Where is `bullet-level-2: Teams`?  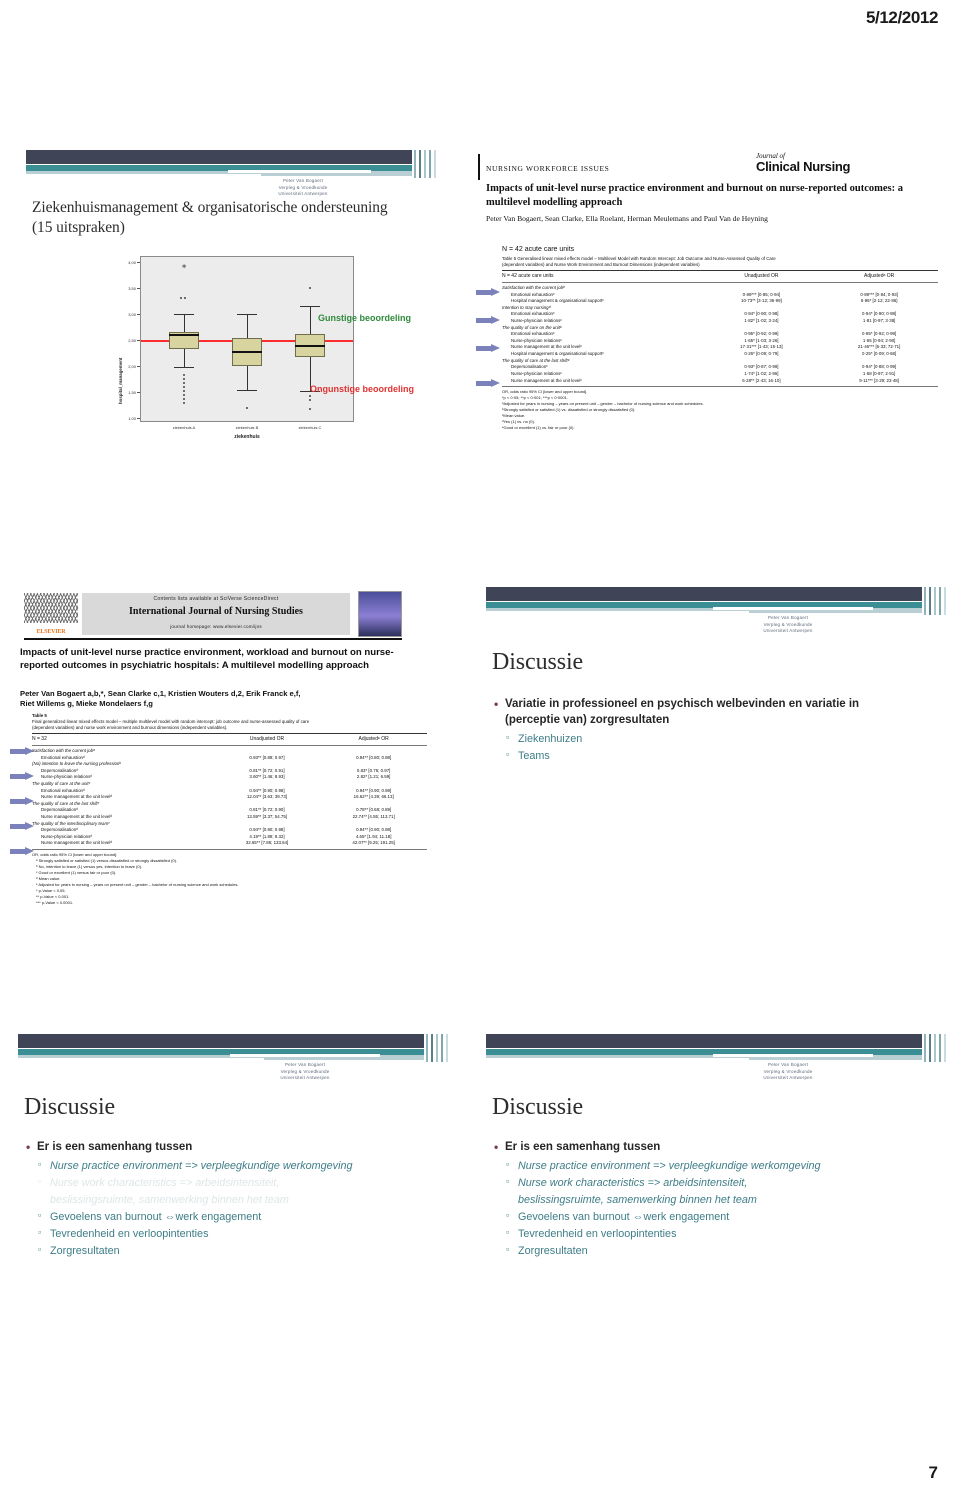 bullet-level-2: Teams is located at coordinates (702, 756).